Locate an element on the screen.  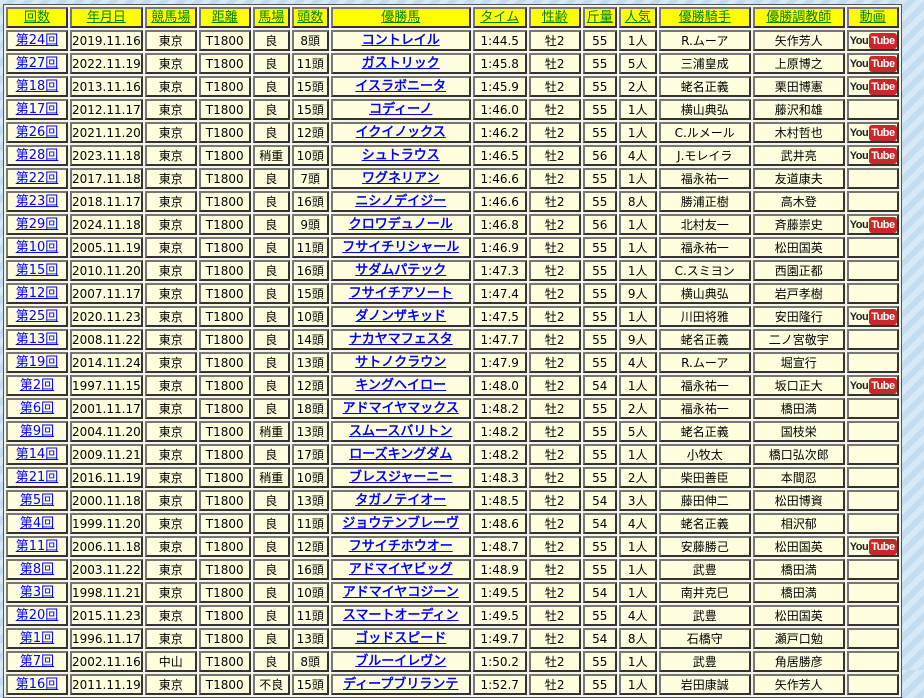
race-link: 第28回 is located at coordinates (37, 155).